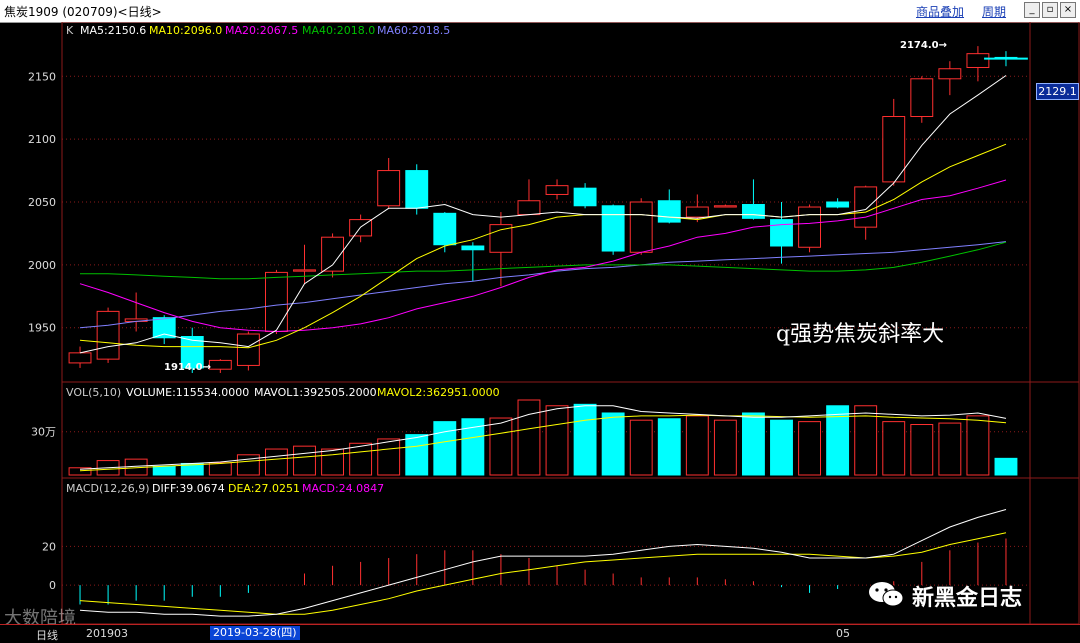  I want to click on macd-tick-label: 20, so click(49, 546).